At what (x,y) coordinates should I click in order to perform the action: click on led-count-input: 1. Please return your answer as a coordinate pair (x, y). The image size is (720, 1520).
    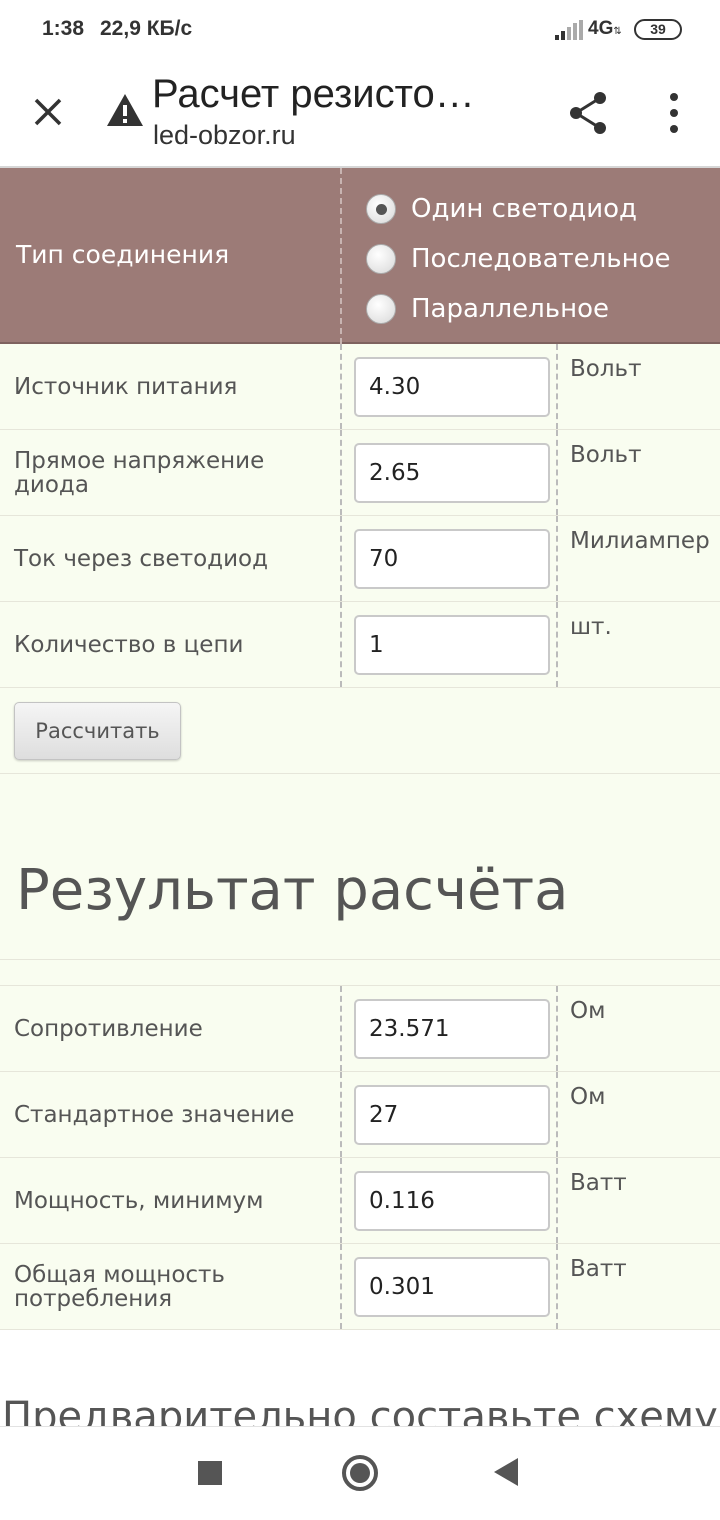
    Looking at the image, I should click on (452, 645).